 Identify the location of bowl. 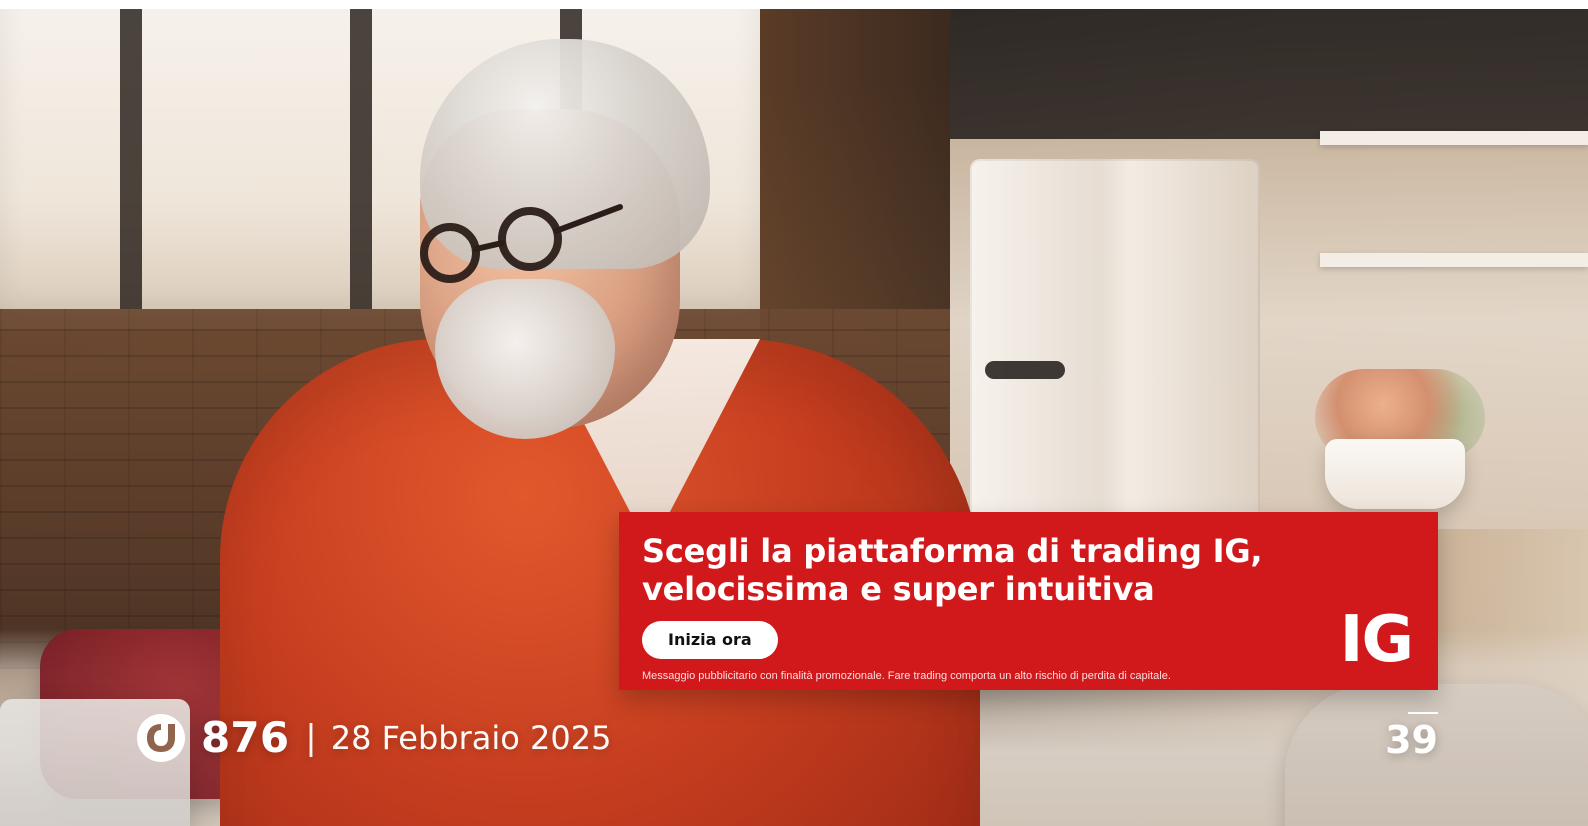
(1395, 474).